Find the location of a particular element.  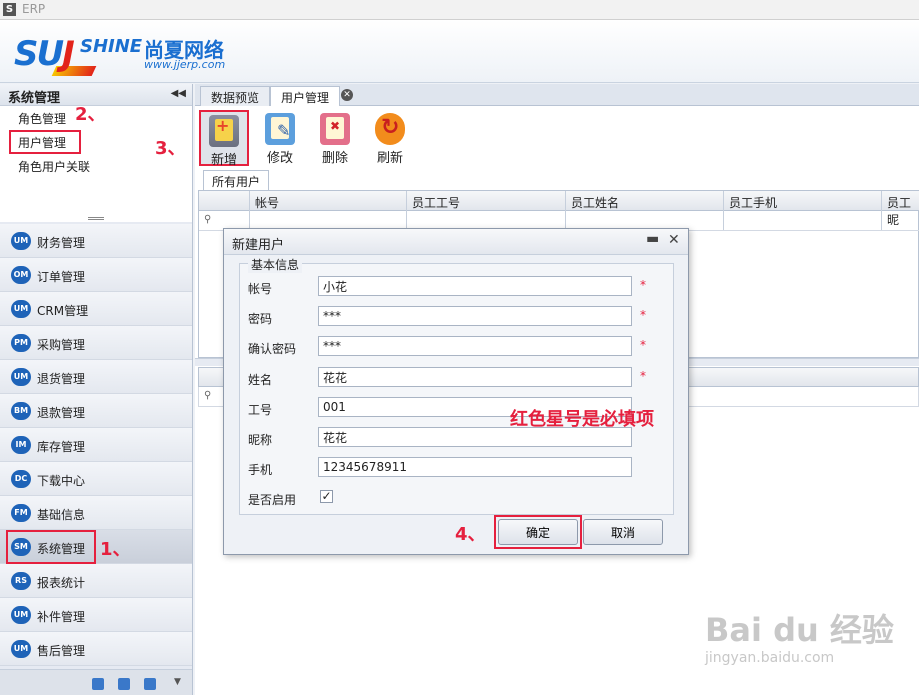

column-header-employee-id: 员工工号 is located at coordinates (436, 202).